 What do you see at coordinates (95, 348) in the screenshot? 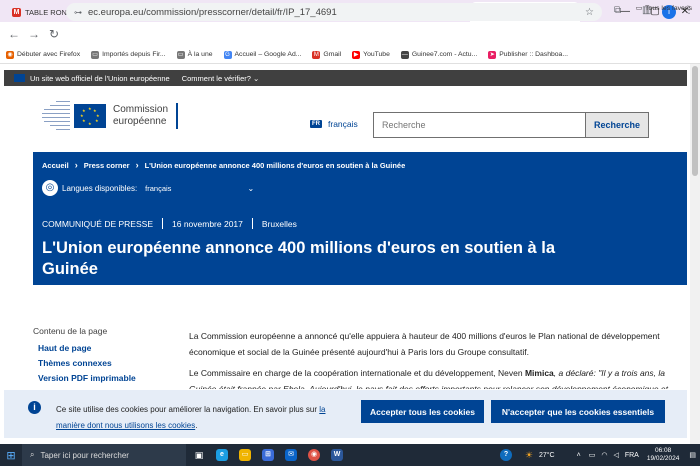
I see `toc-item-top: Haut de page` at bounding box center [95, 348].